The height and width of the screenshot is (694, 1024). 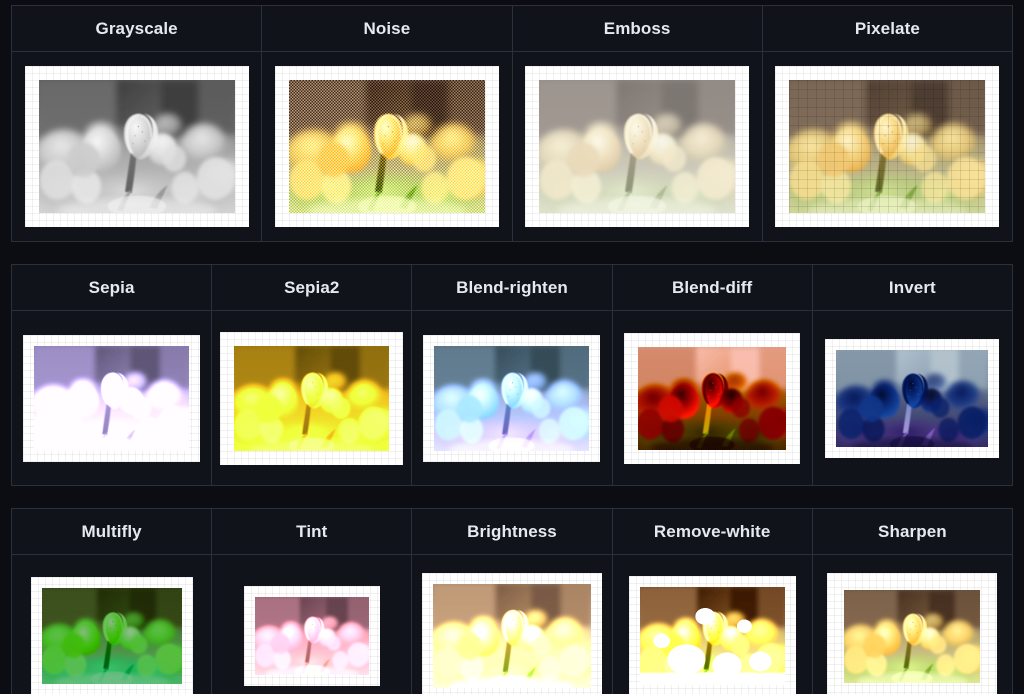 What do you see at coordinates (712, 531) in the screenshot?
I see `column-header-remove-white: Remove-white` at bounding box center [712, 531].